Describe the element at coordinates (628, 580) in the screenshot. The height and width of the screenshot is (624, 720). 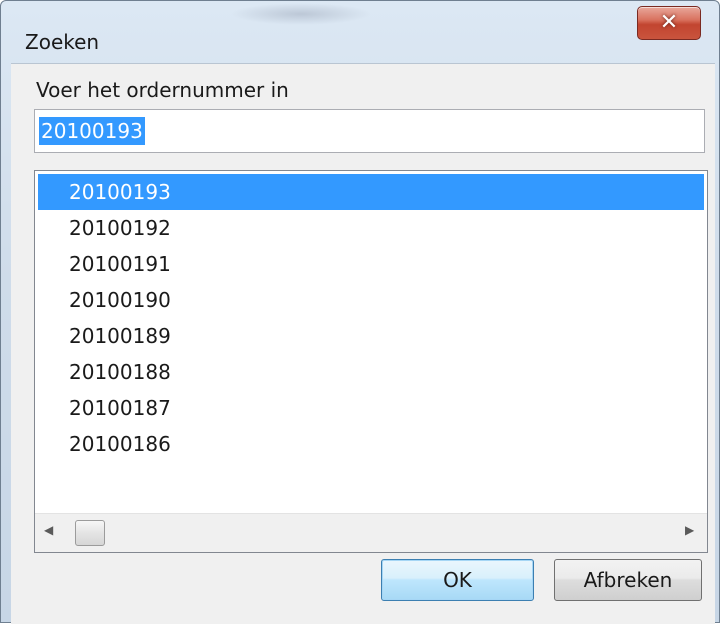
I see `cancel-button: Afbreken` at that location.